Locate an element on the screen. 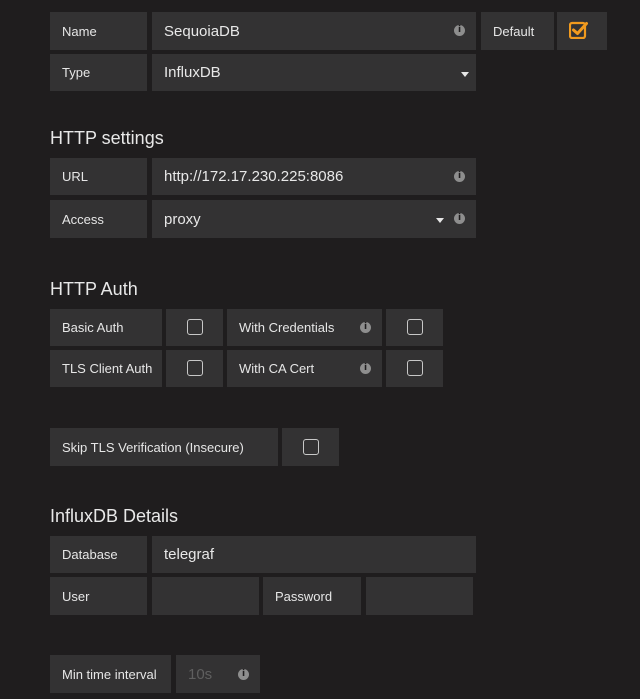 The width and height of the screenshot is (640, 699). tls-client-auth-checkbox-wrap is located at coordinates (194, 368).